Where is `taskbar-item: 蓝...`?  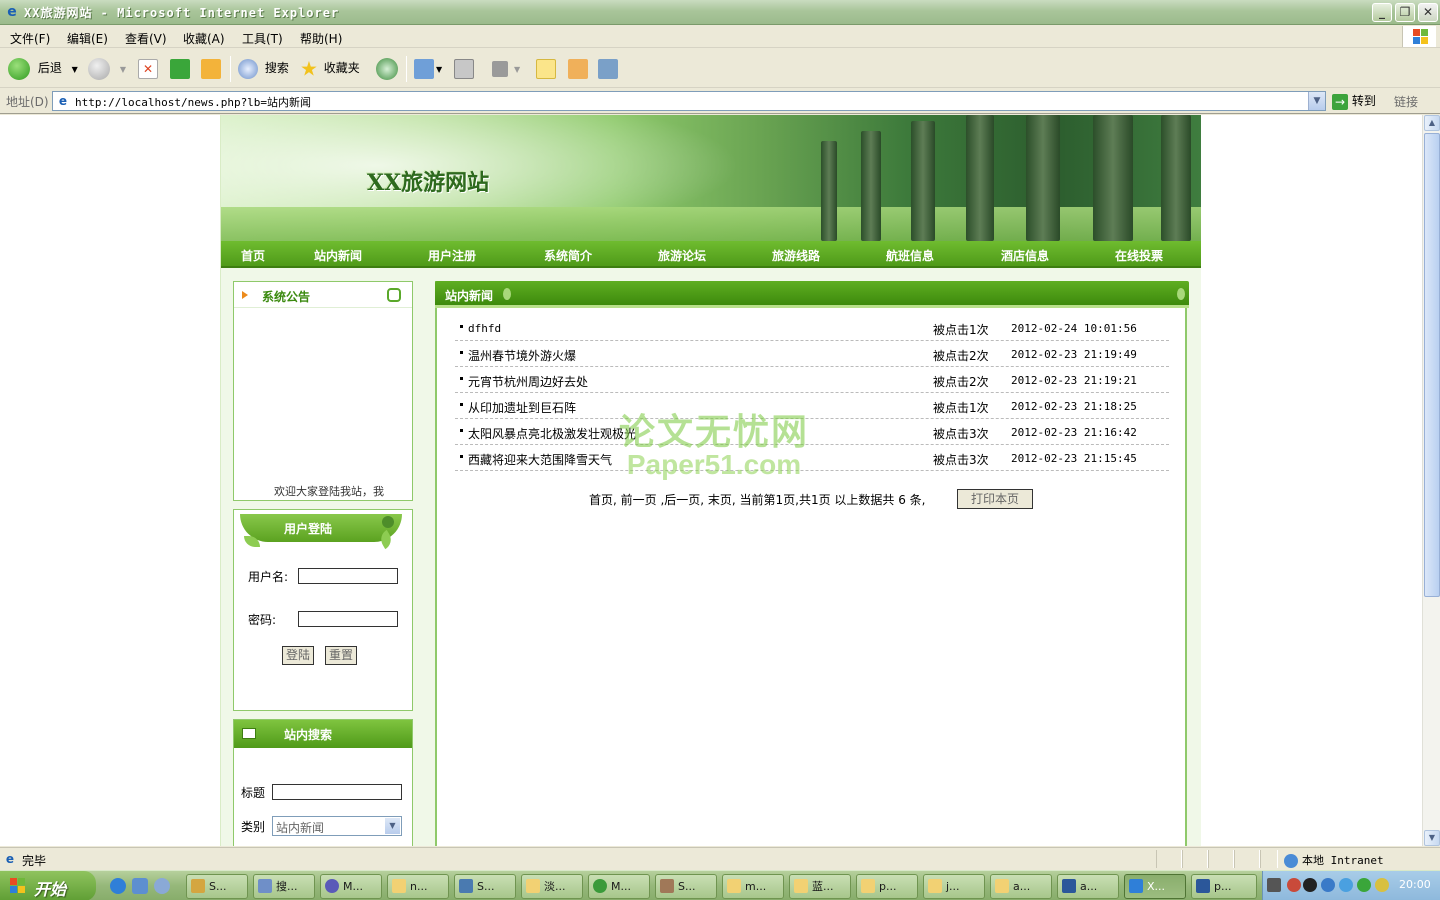
taskbar-item: 蓝... is located at coordinates (820, 886).